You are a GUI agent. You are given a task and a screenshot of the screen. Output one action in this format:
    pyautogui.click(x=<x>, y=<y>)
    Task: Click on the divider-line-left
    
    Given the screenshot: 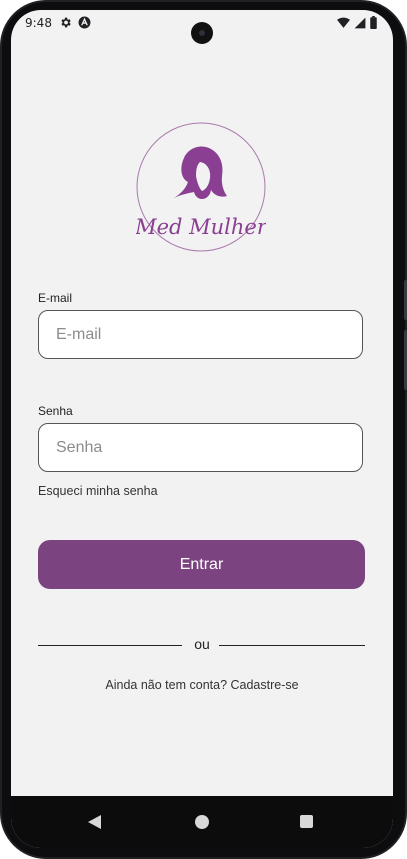 What is the action you would take?
    pyautogui.click(x=110, y=645)
    